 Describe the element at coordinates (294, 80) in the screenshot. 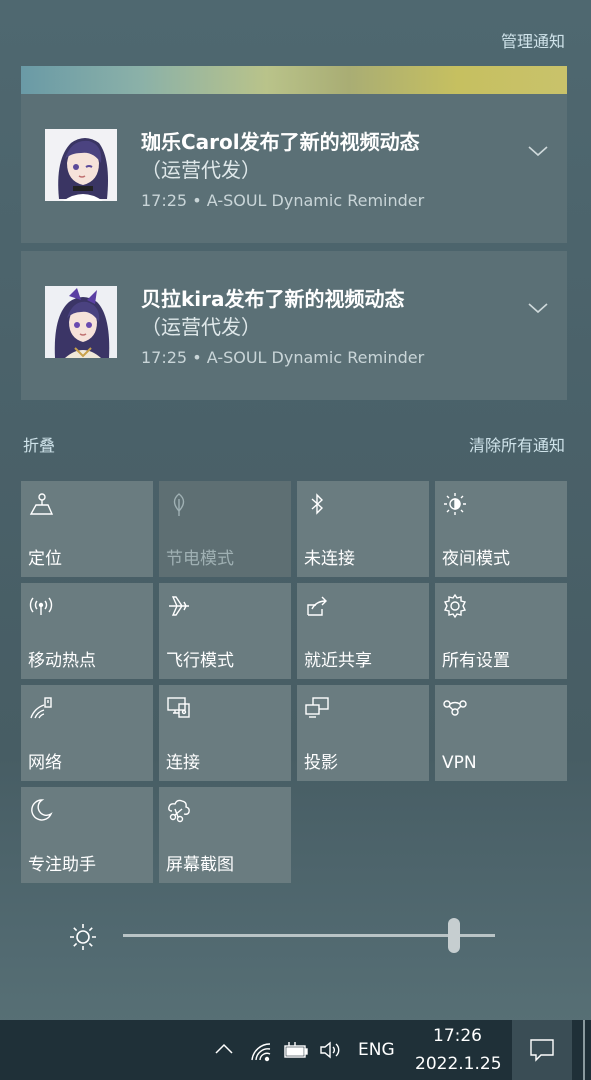

I see `notification-banner-image` at that location.